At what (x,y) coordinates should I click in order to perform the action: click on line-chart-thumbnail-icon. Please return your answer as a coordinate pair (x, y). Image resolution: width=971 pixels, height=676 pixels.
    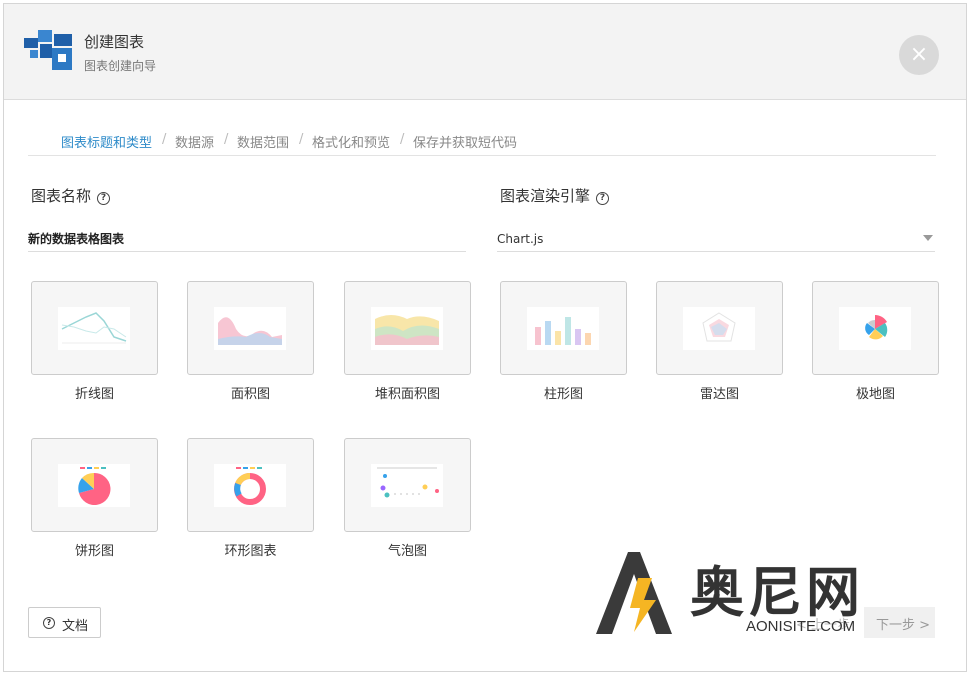
    Looking at the image, I should click on (94, 328).